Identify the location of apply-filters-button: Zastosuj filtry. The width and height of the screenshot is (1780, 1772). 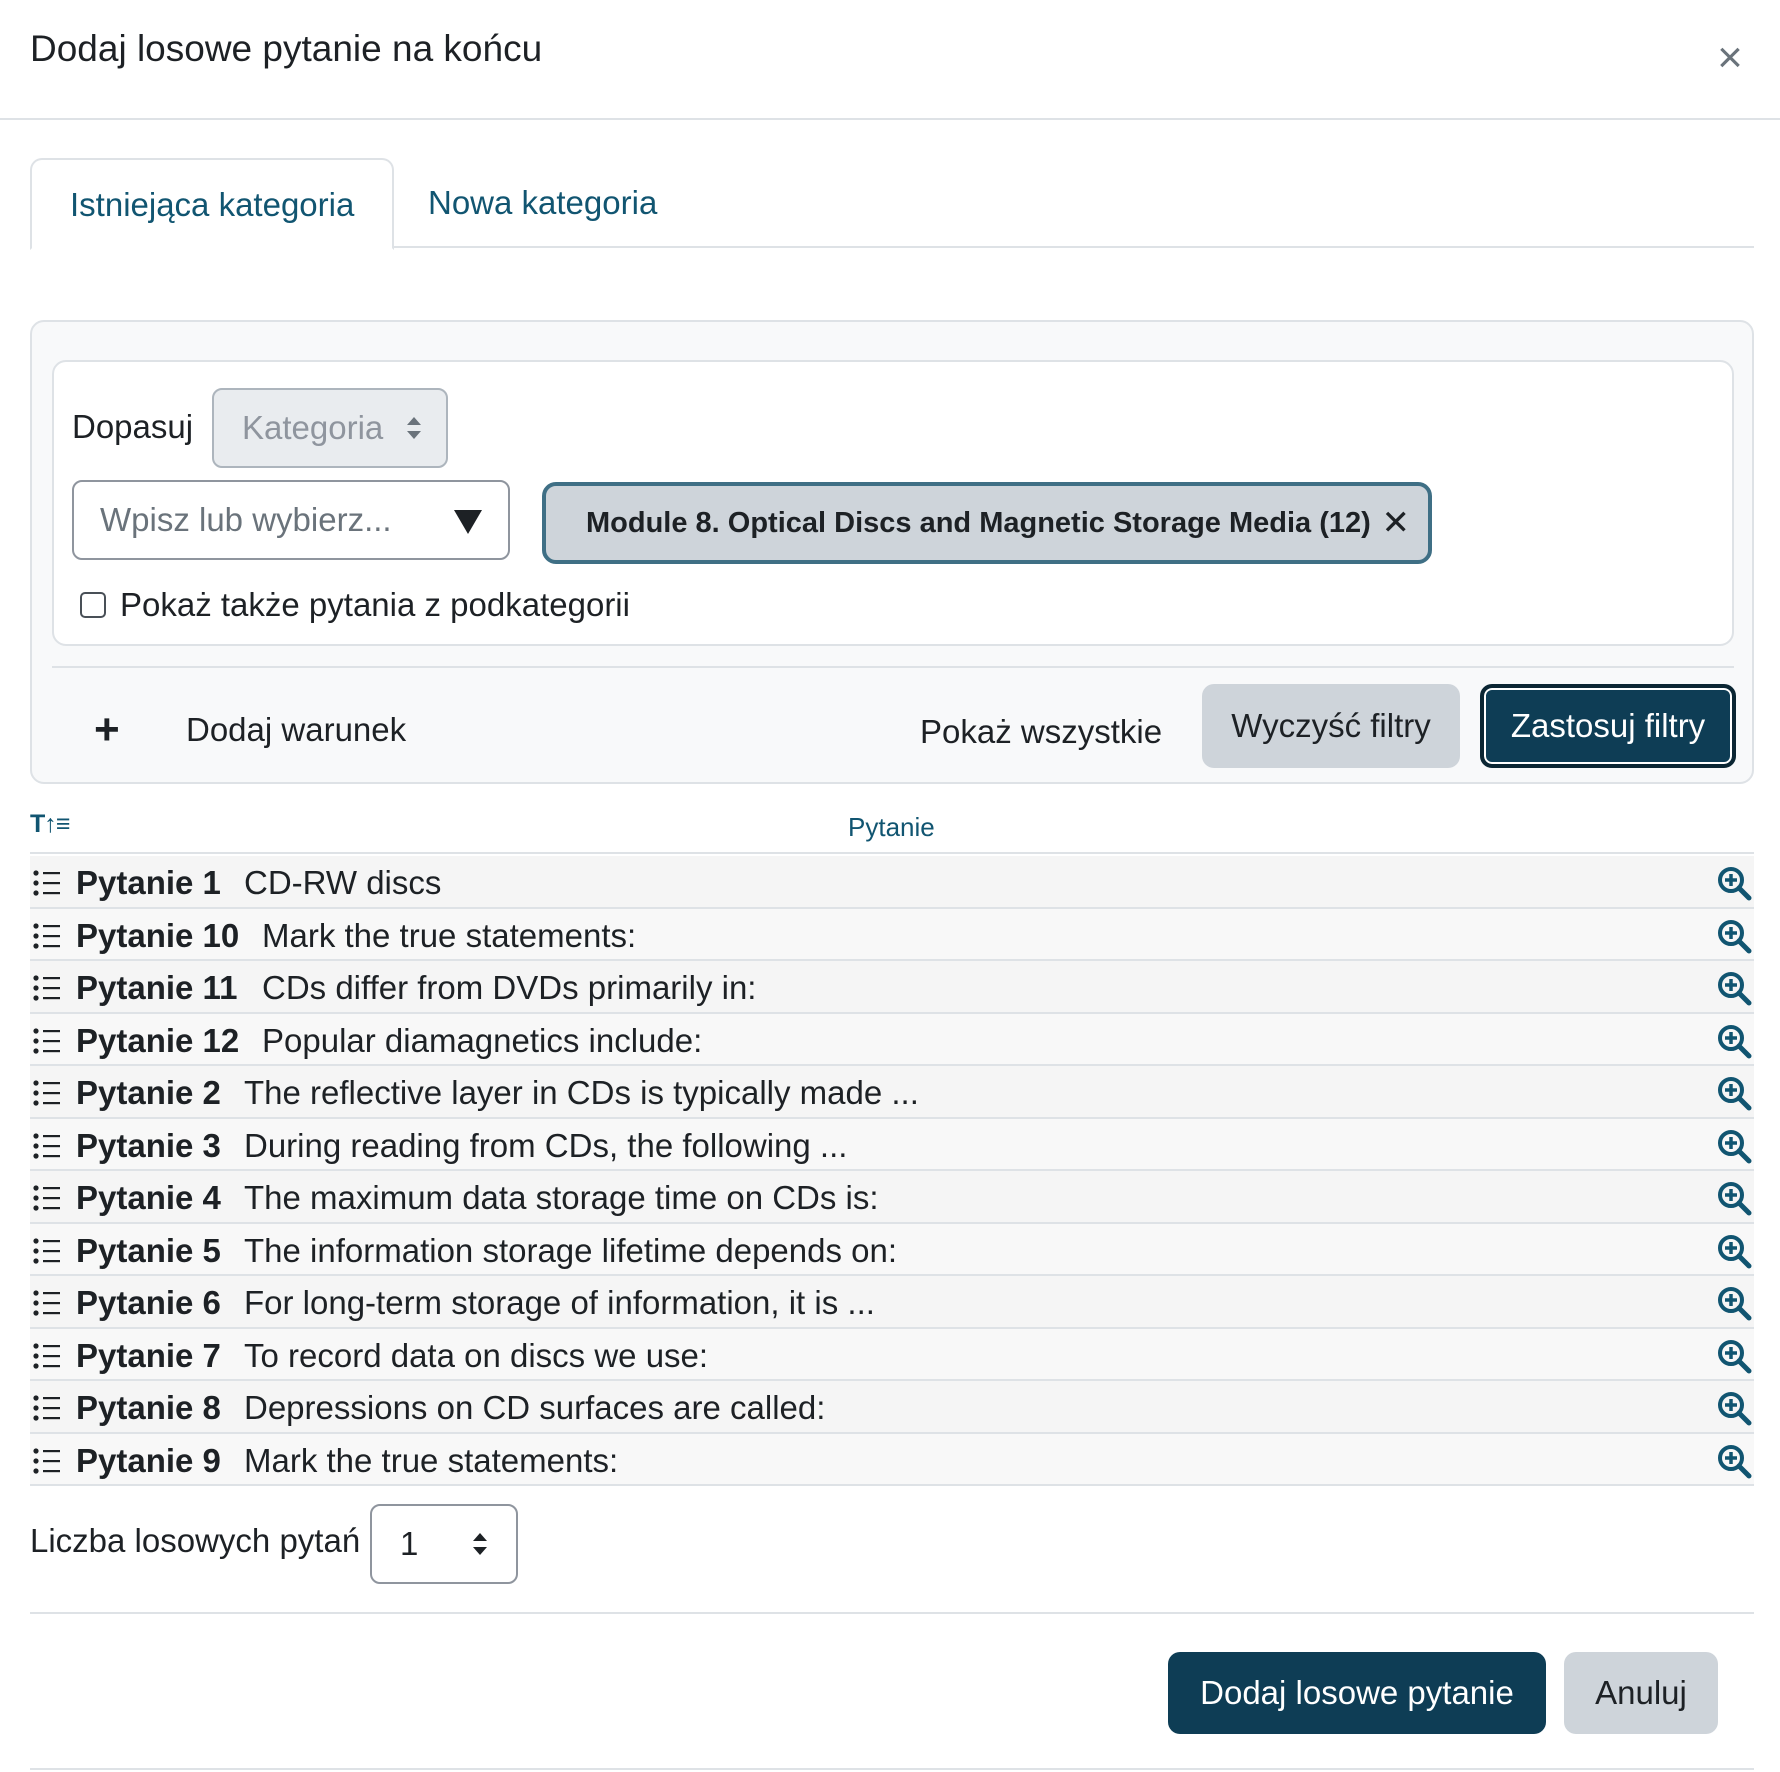
(1608, 726).